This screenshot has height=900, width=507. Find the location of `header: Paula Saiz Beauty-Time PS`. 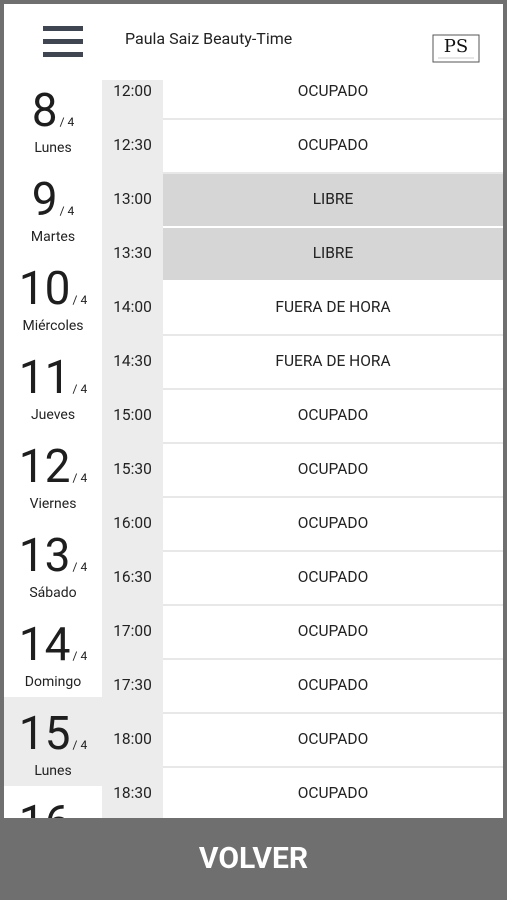

header: Paula Saiz Beauty-Time PS is located at coordinates (253, 42).